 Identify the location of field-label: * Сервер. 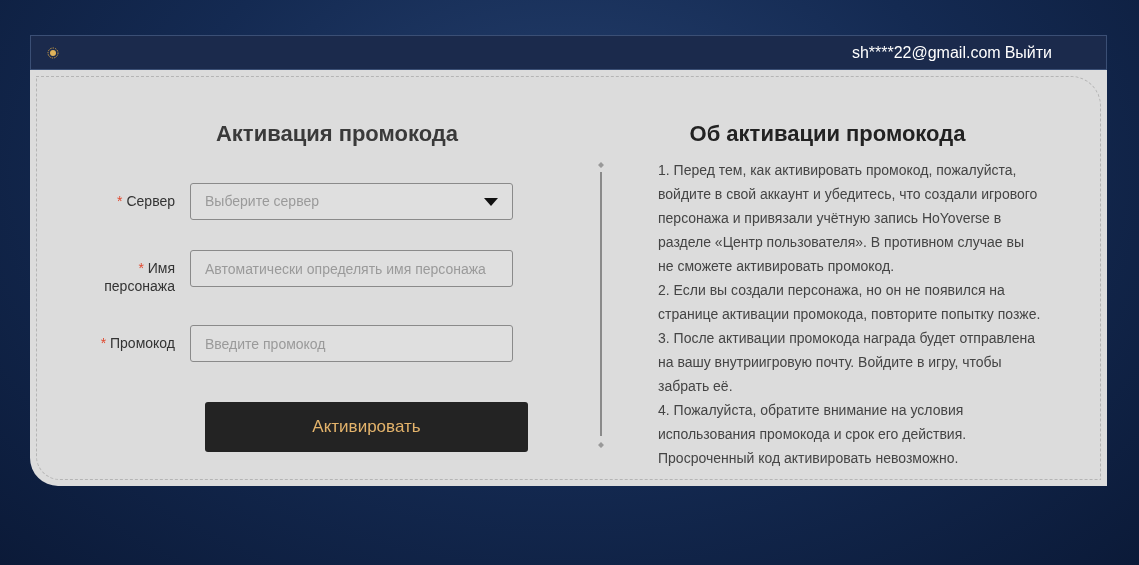
(146, 201).